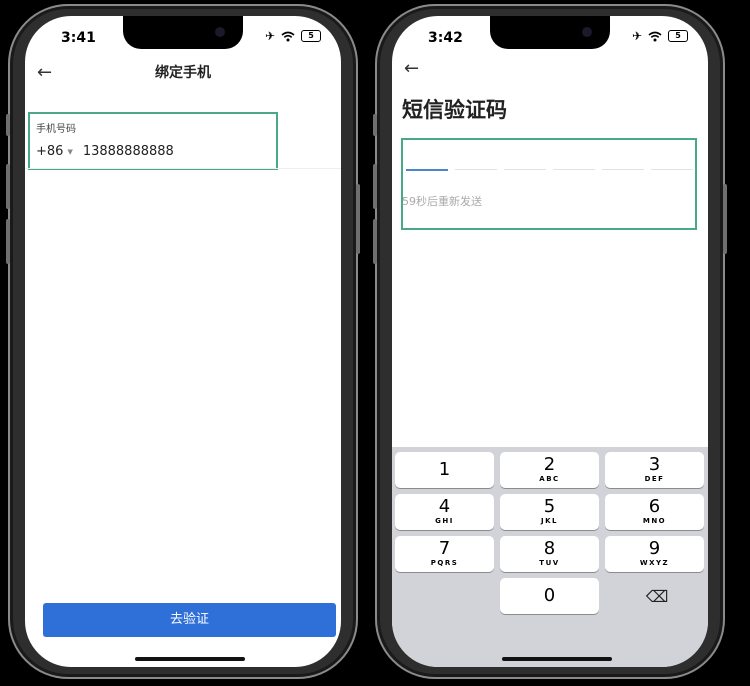  What do you see at coordinates (549, 170) in the screenshot?
I see `code-input` at bounding box center [549, 170].